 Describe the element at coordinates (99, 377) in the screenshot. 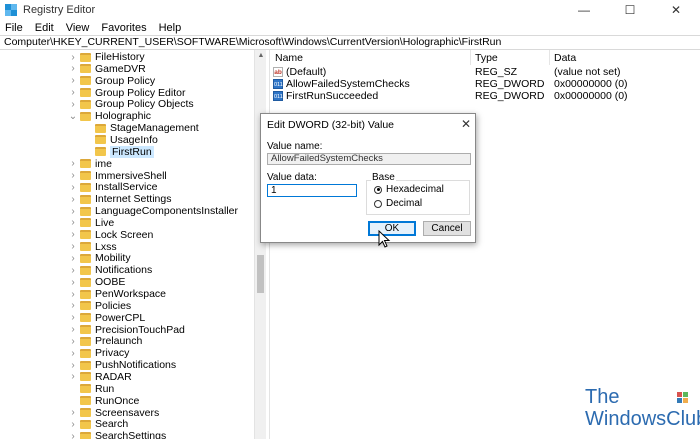

I see `tree-item: › RADAR` at that location.